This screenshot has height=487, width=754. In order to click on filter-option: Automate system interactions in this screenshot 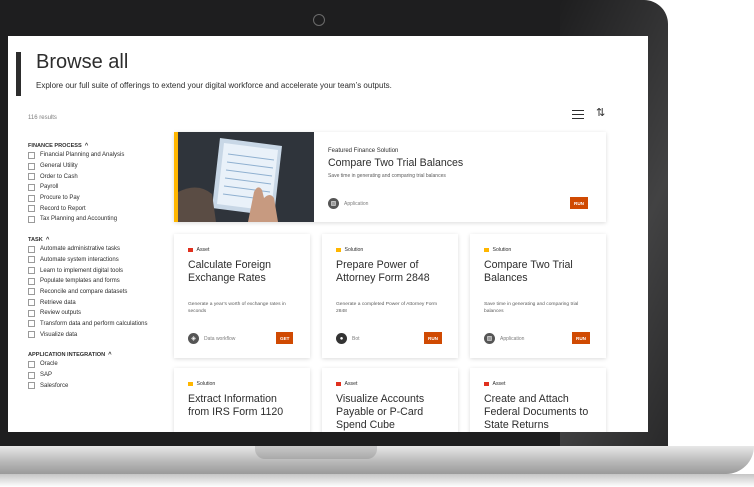, I will do `click(99, 260)`.